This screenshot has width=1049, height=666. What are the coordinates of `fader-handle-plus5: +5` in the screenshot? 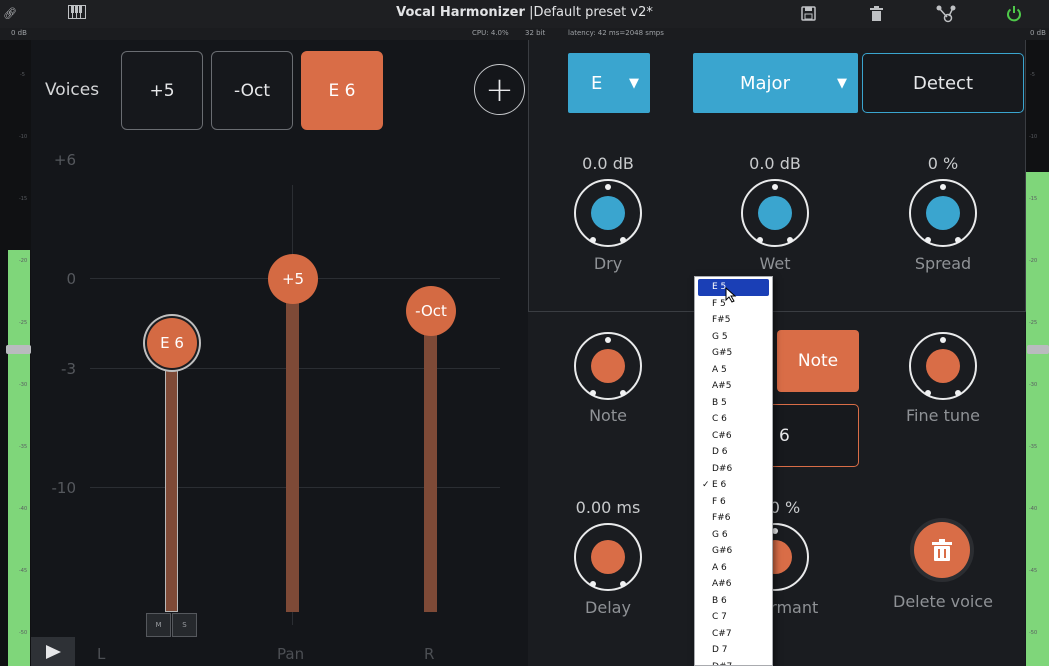 It's located at (293, 279).